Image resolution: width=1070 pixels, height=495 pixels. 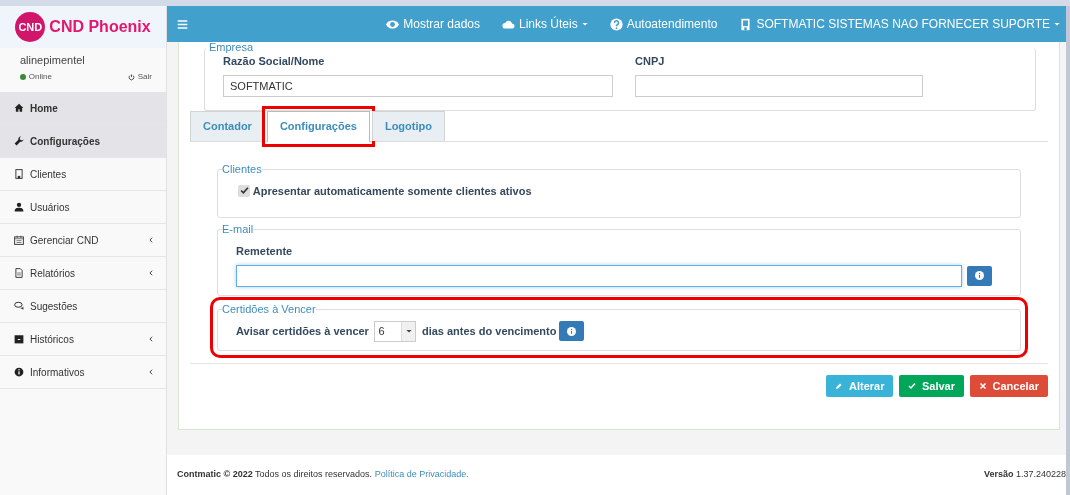 I want to click on document-icon, so click(x=19, y=273).